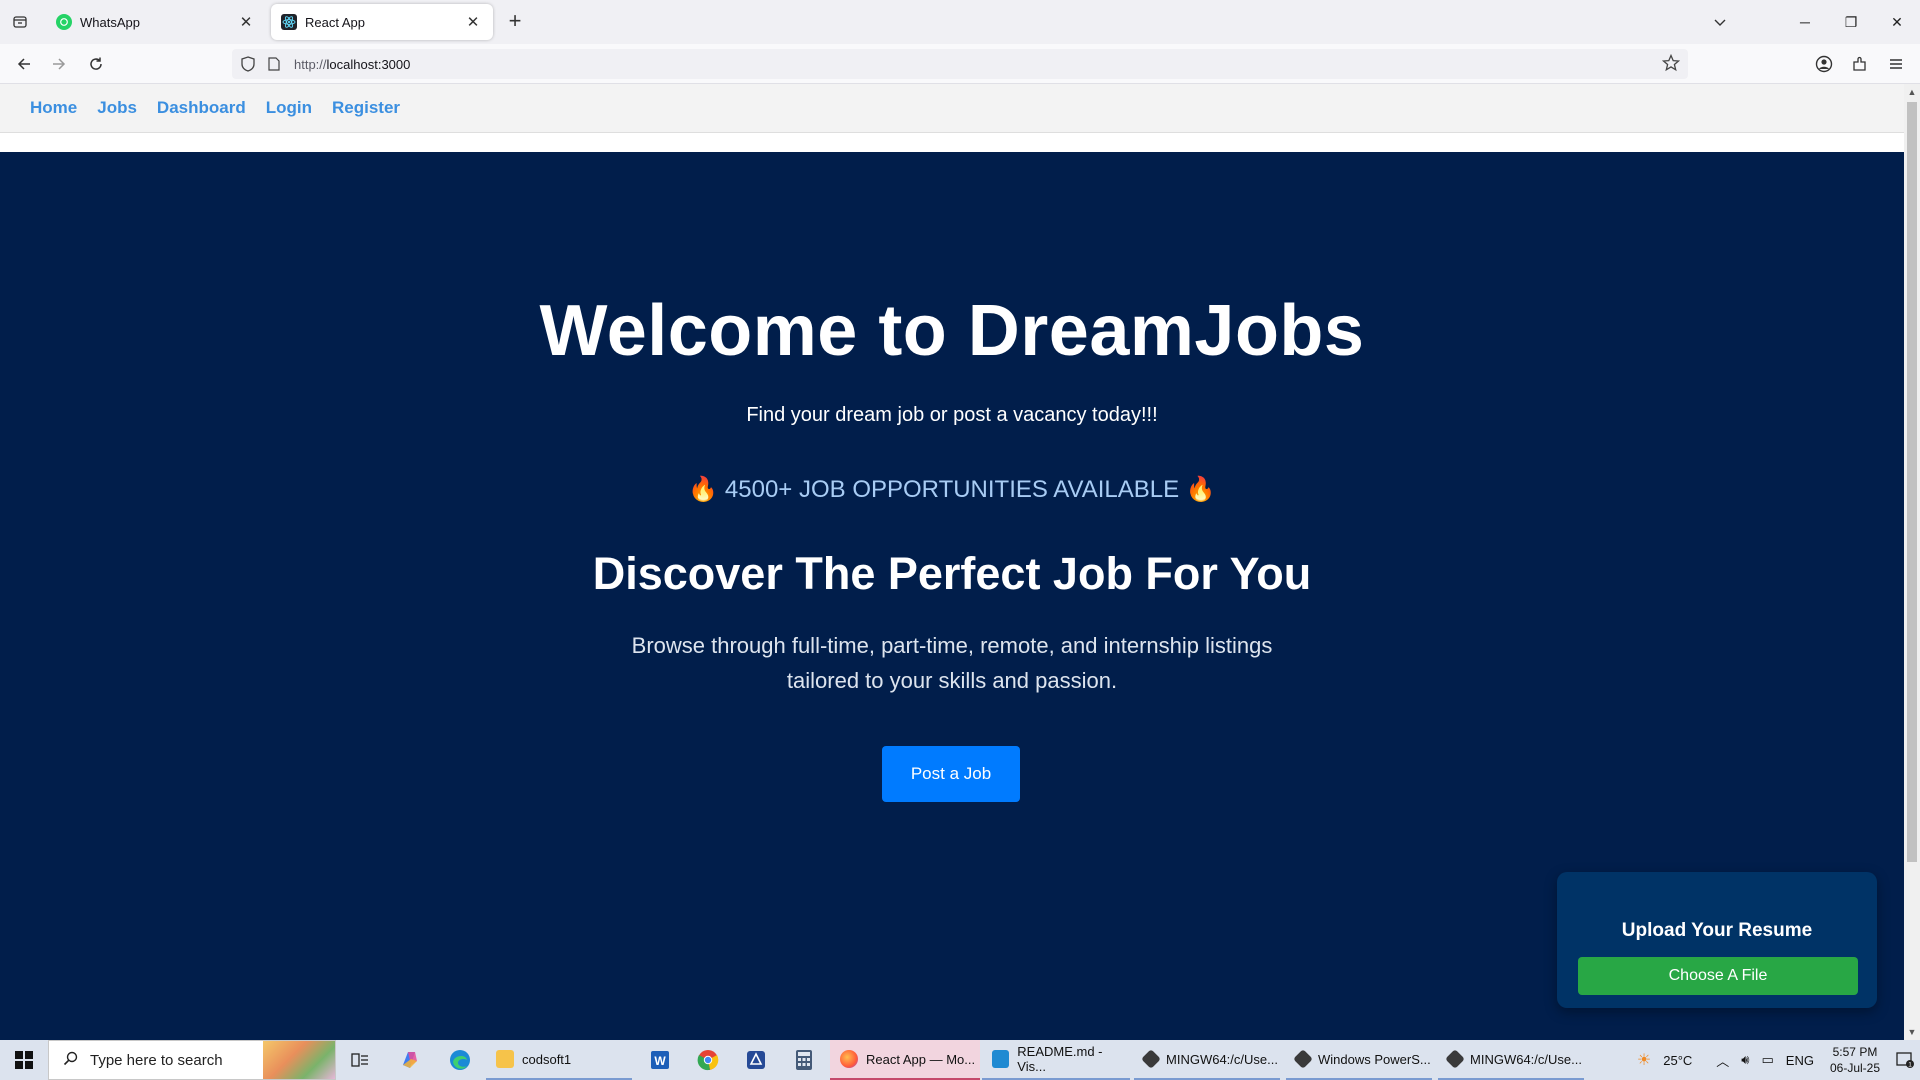 This screenshot has width=1920, height=1080. Describe the element at coordinates (547, 1059) in the screenshot. I see `taskbar-app-label: codsoft1` at that location.